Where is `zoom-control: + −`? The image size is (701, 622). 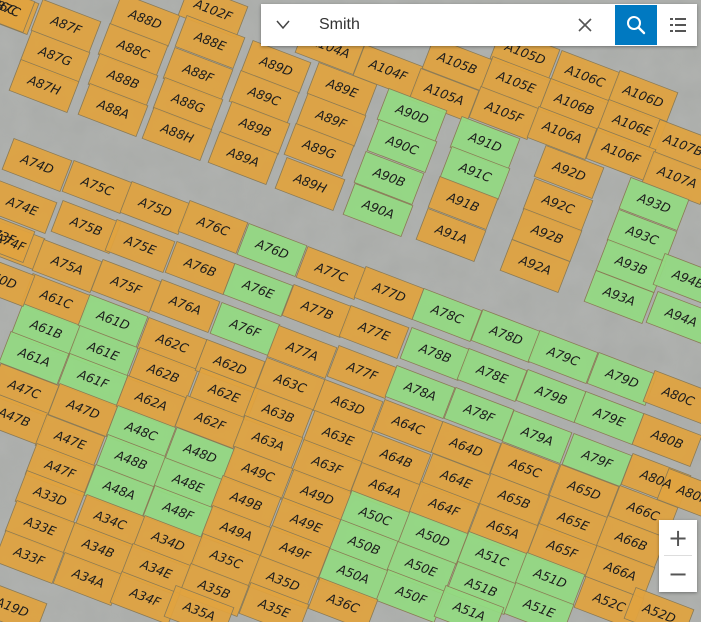
zoom-control: + − is located at coordinates (678, 556).